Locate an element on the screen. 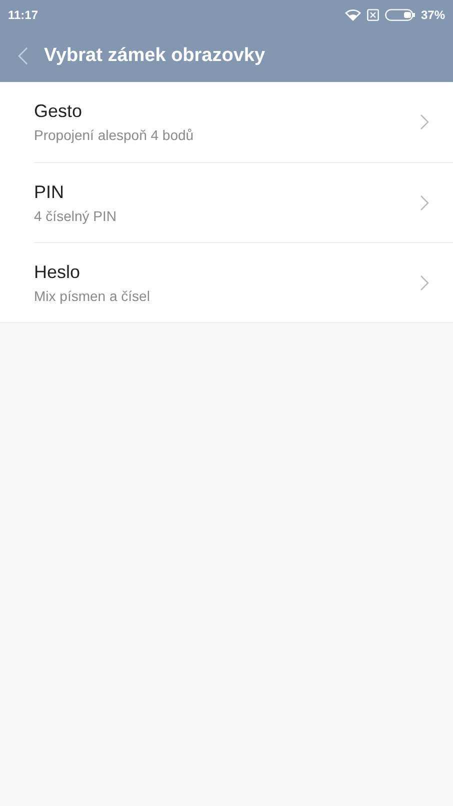  no-sim-icon is located at coordinates (372, 15).